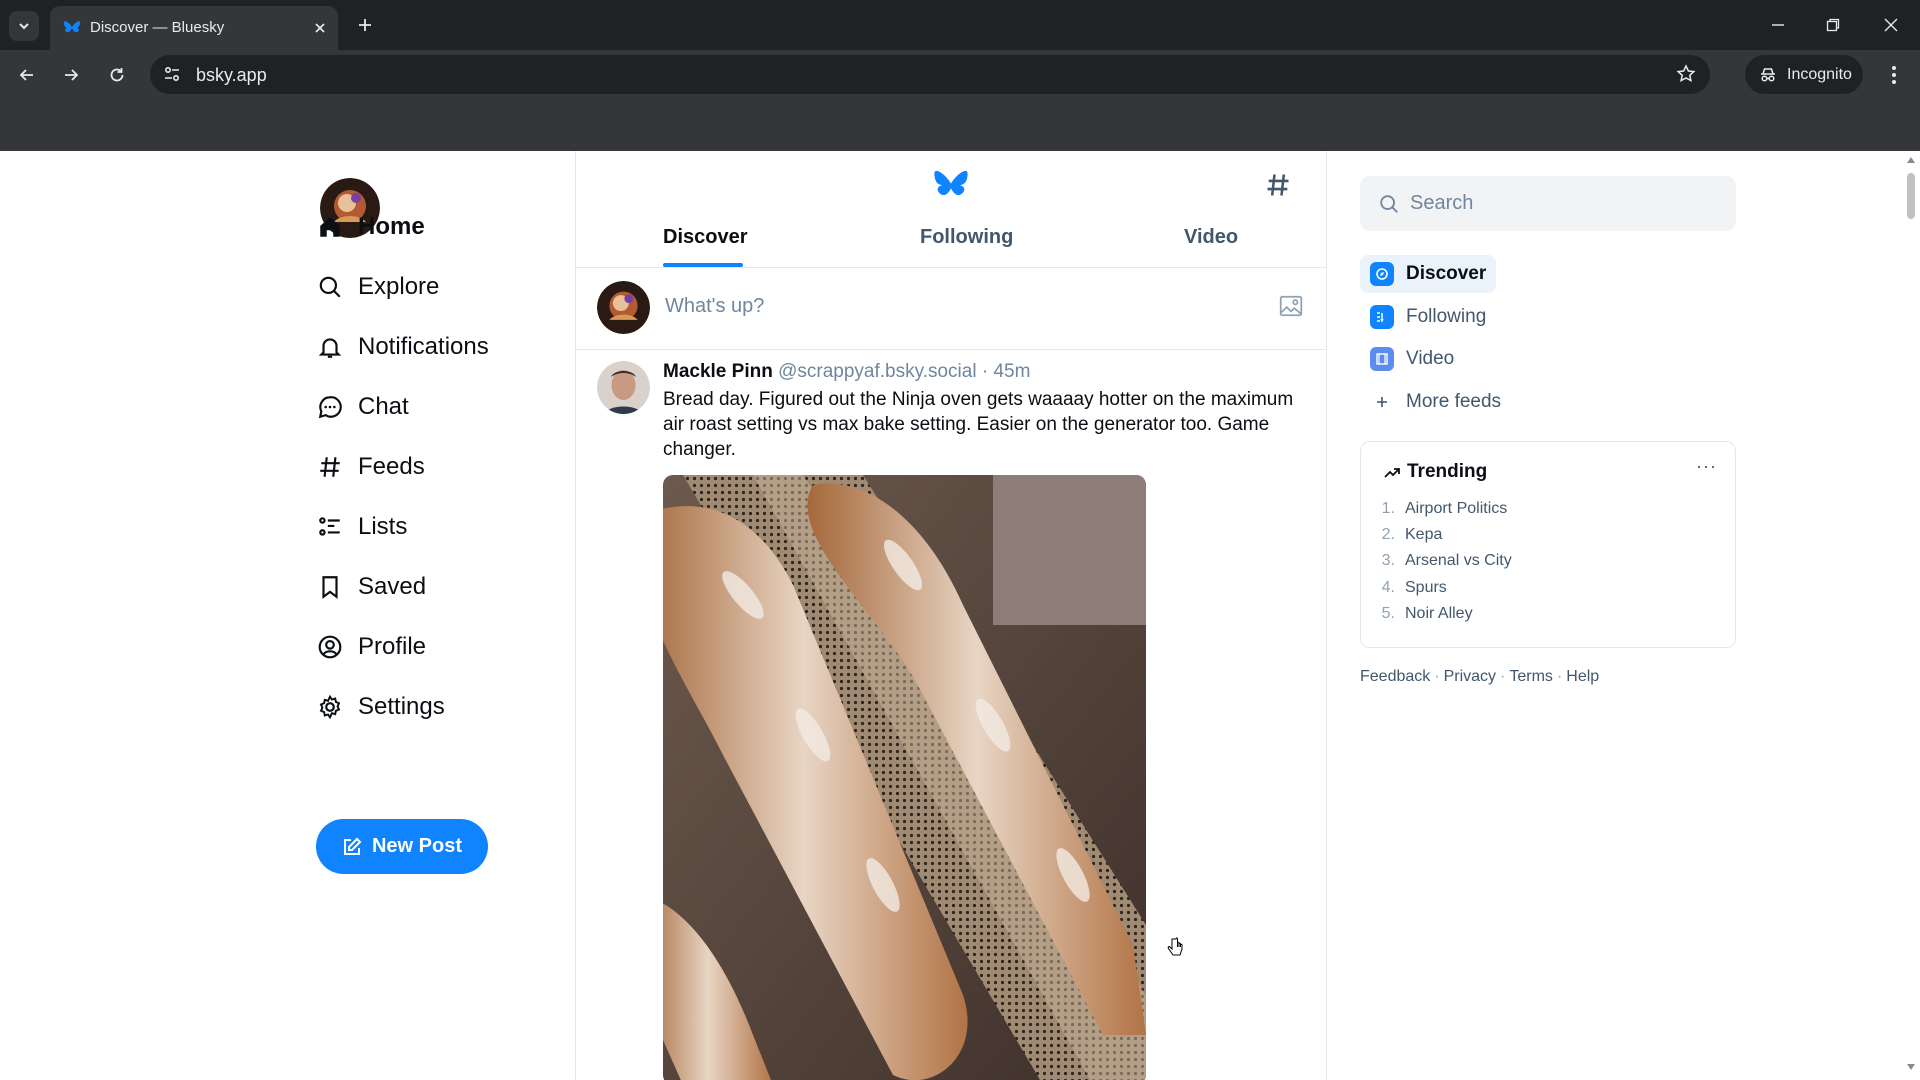  I want to click on chat-icon, so click(330, 407).